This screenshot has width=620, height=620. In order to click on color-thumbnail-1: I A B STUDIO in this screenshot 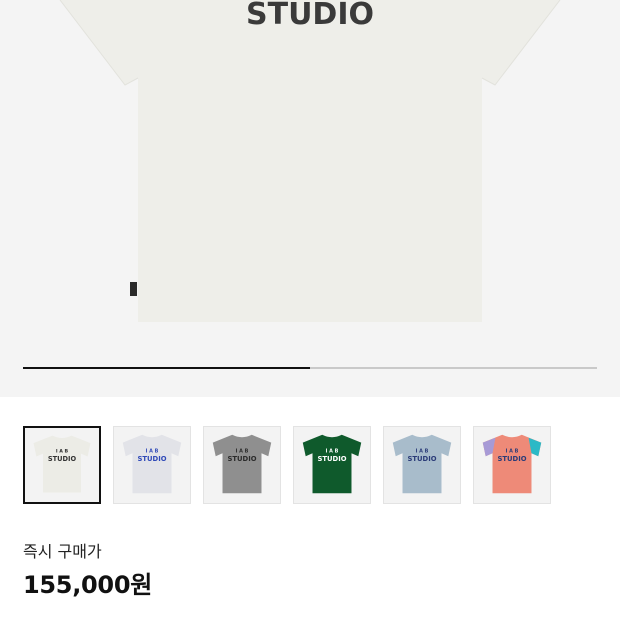, I will do `click(62, 465)`.